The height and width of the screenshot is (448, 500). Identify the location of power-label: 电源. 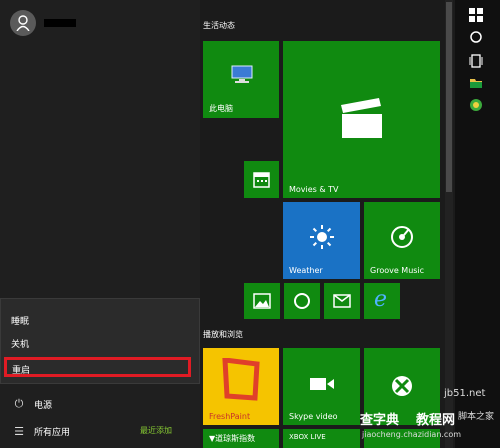
(43, 405).